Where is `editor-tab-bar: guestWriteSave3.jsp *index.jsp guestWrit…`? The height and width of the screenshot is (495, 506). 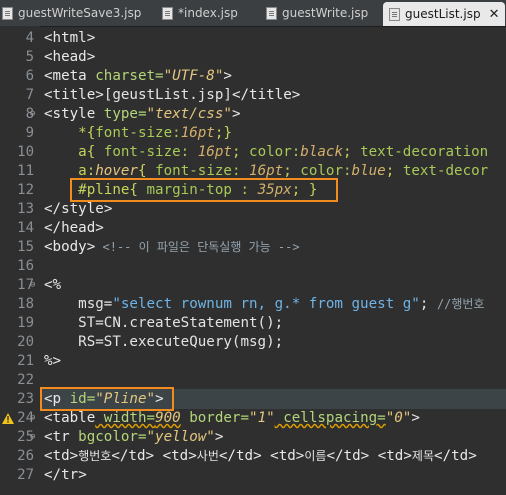
editor-tab-bar: guestWriteSave3.jsp *index.jsp guestWrit… is located at coordinates (253, 13).